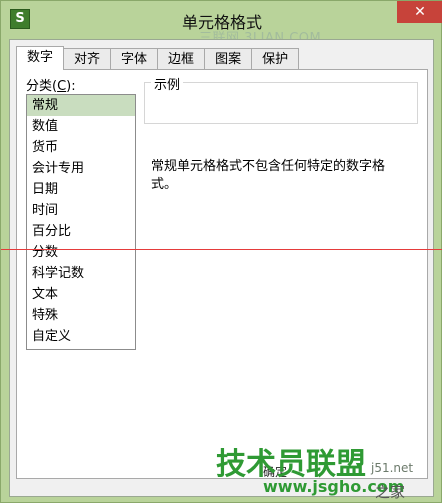  Describe the element at coordinates (281, 99) in the screenshot. I see `sample-groupbox: 示例` at that location.